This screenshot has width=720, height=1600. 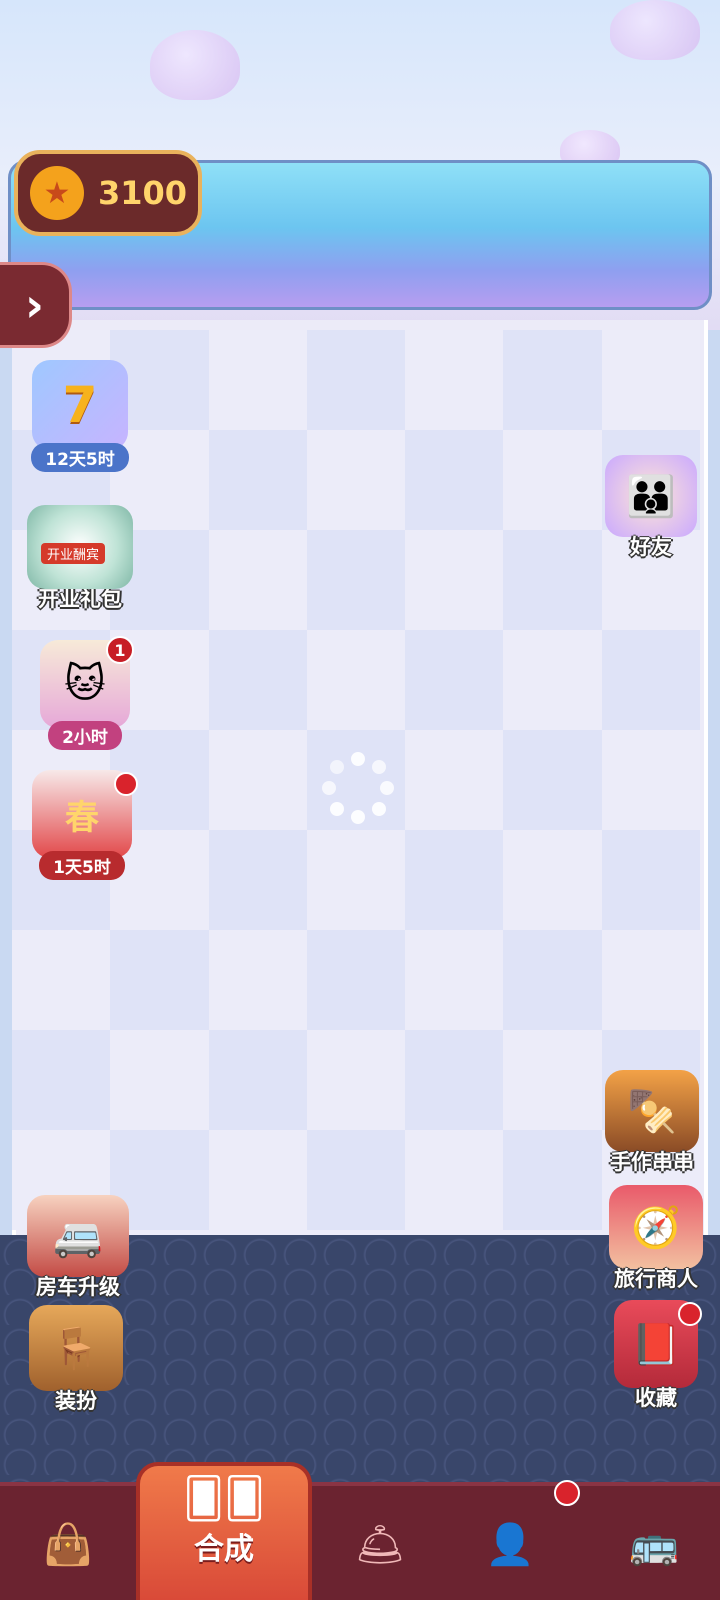 What do you see at coordinates (224, 1549) in the screenshot?
I see `nav-merge-label: 合成` at bounding box center [224, 1549].